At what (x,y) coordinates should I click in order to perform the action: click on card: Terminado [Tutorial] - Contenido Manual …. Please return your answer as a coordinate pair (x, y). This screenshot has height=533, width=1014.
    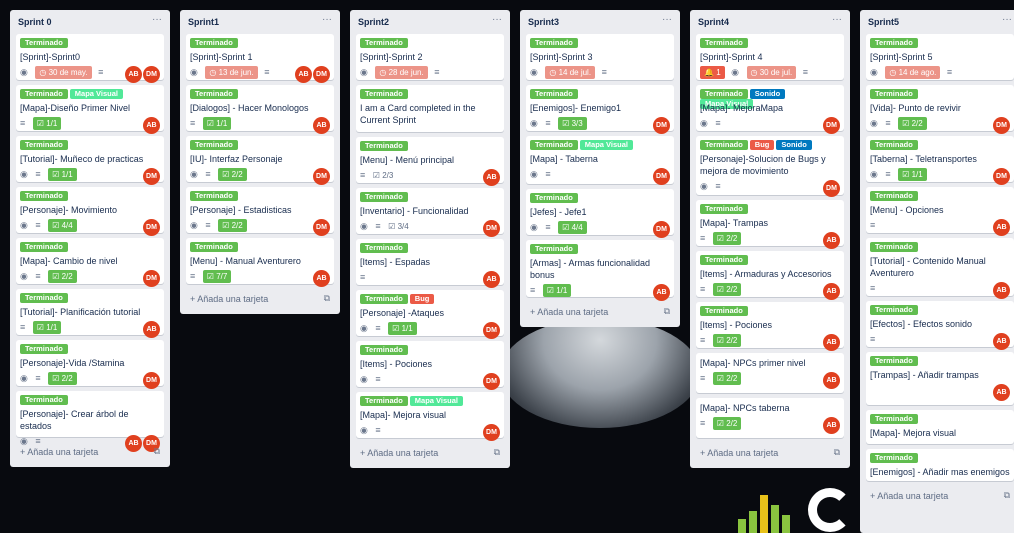
    Looking at the image, I should click on (940, 268).